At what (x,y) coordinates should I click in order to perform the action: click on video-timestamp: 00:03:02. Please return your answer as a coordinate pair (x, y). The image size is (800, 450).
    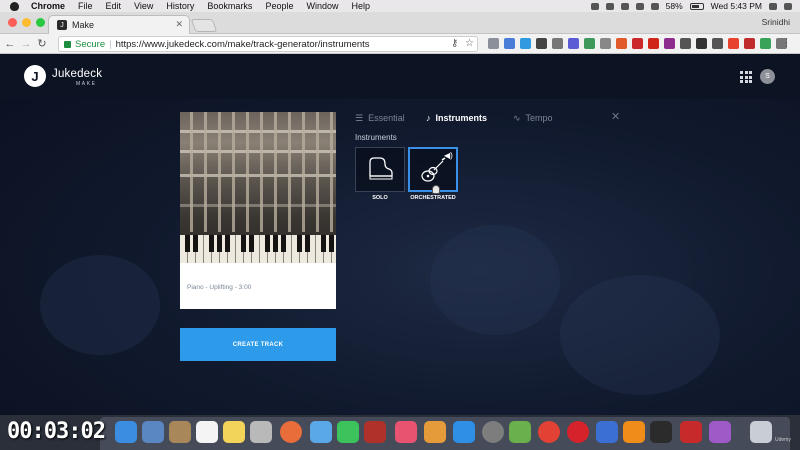
    Looking at the image, I should click on (56, 431).